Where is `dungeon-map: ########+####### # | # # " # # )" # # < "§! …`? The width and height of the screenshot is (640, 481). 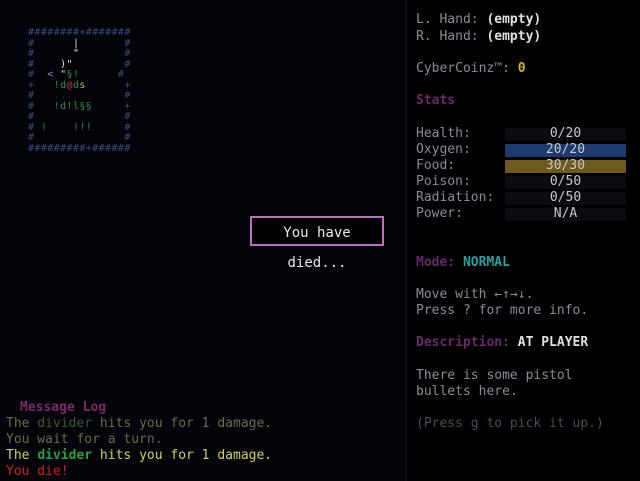
dungeon-map: ########+####### # | # # " # # )" # # < "§! … is located at coordinates (79, 90).